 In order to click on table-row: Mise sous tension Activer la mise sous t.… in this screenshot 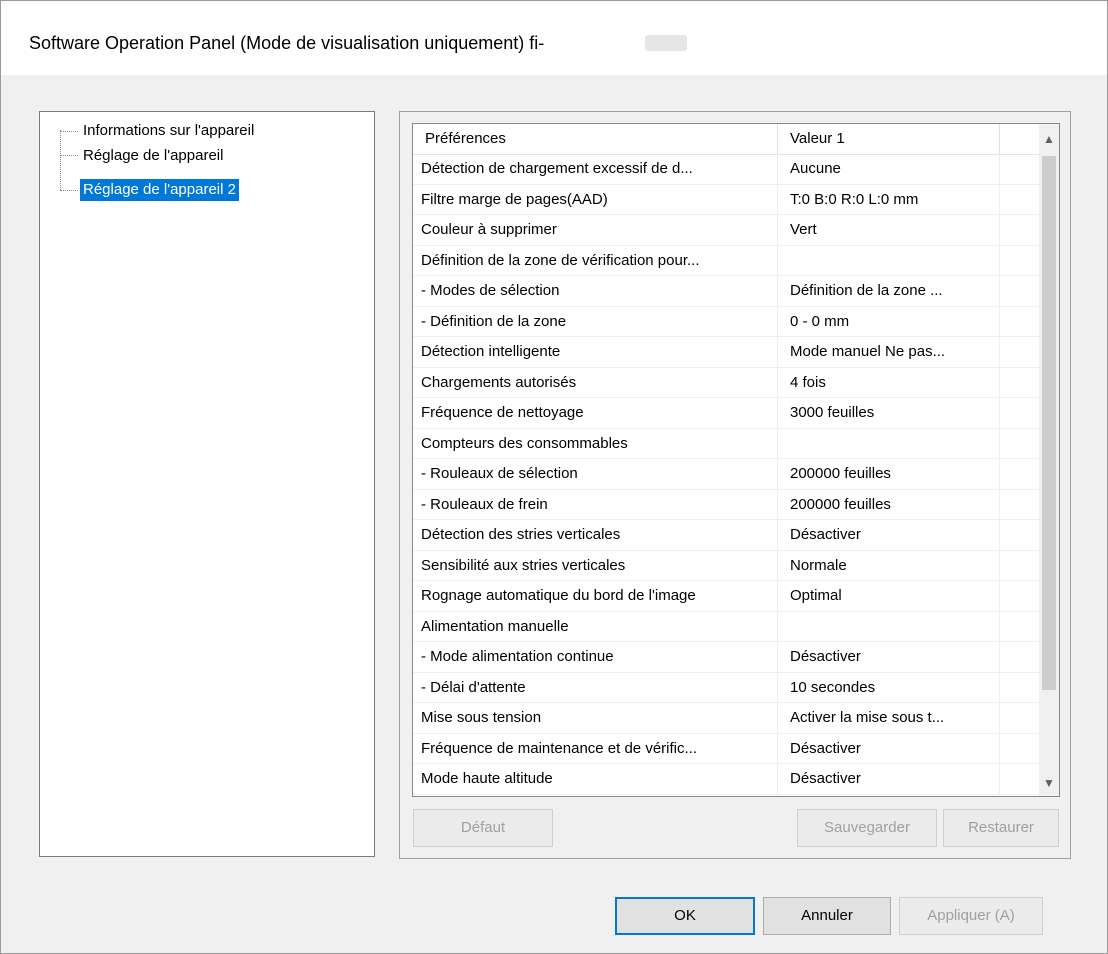, I will do `click(727, 718)`.